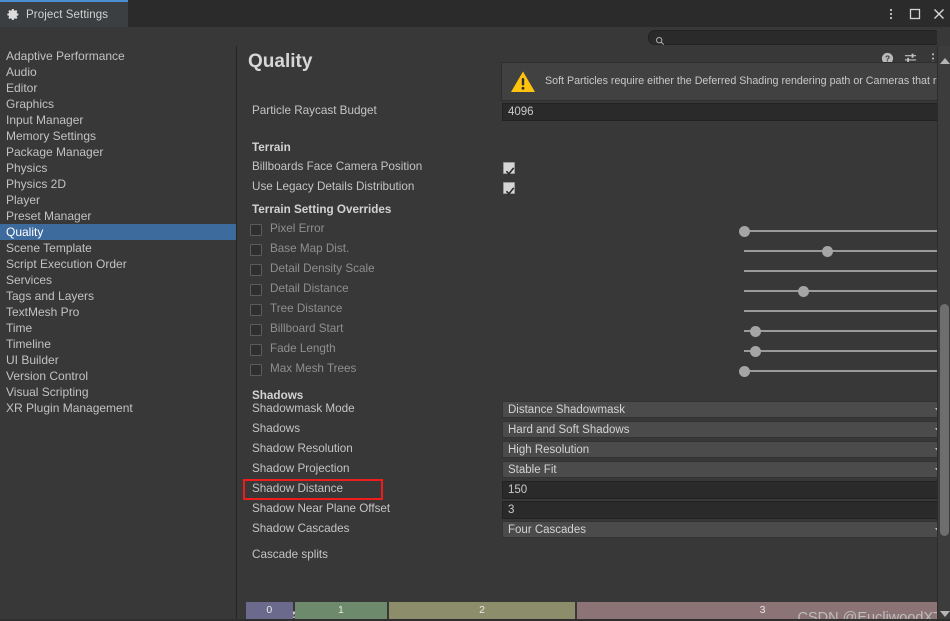  Describe the element at coordinates (256, 250) in the screenshot. I see `checkbox-override-base-map-dist-` at that location.